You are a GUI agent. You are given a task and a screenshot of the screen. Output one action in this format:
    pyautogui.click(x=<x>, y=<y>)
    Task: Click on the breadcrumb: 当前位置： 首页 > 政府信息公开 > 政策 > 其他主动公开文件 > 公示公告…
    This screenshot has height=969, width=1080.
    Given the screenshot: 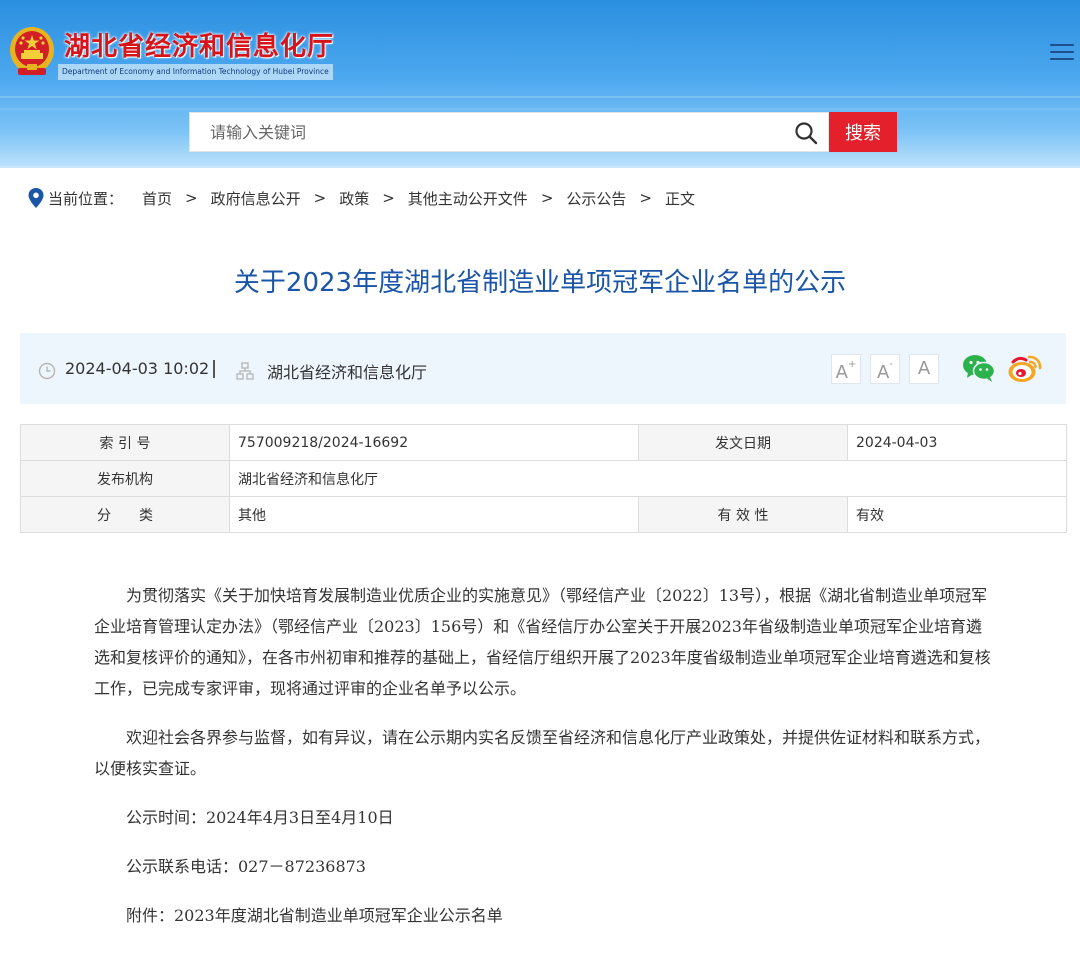 What is the action you would take?
    pyautogui.click(x=361, y=198)
    